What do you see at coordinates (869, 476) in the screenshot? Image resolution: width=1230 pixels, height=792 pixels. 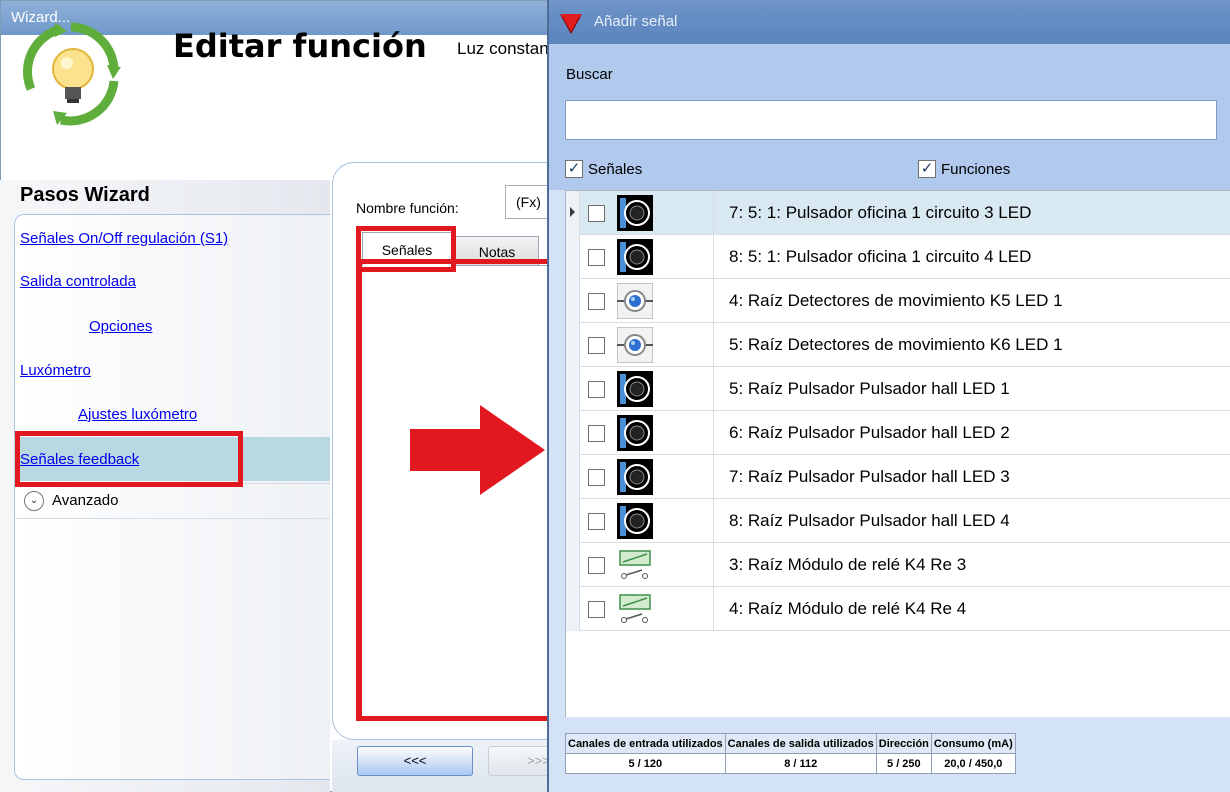 I see `signal-name: 7: Raíz Pulsador Pulsador hall LED 3` at bounding box center [869, 476].